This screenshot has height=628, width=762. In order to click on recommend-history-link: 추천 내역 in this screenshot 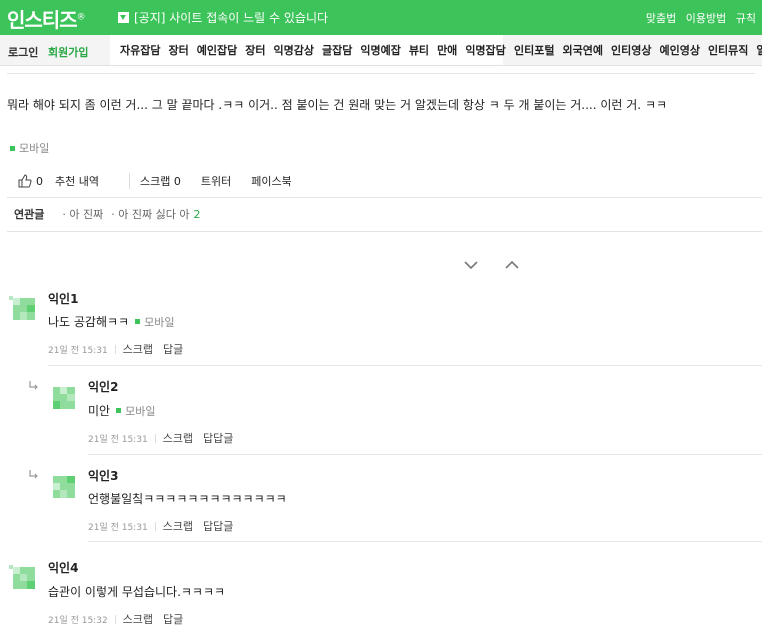, I will do `click(77, 181)`.